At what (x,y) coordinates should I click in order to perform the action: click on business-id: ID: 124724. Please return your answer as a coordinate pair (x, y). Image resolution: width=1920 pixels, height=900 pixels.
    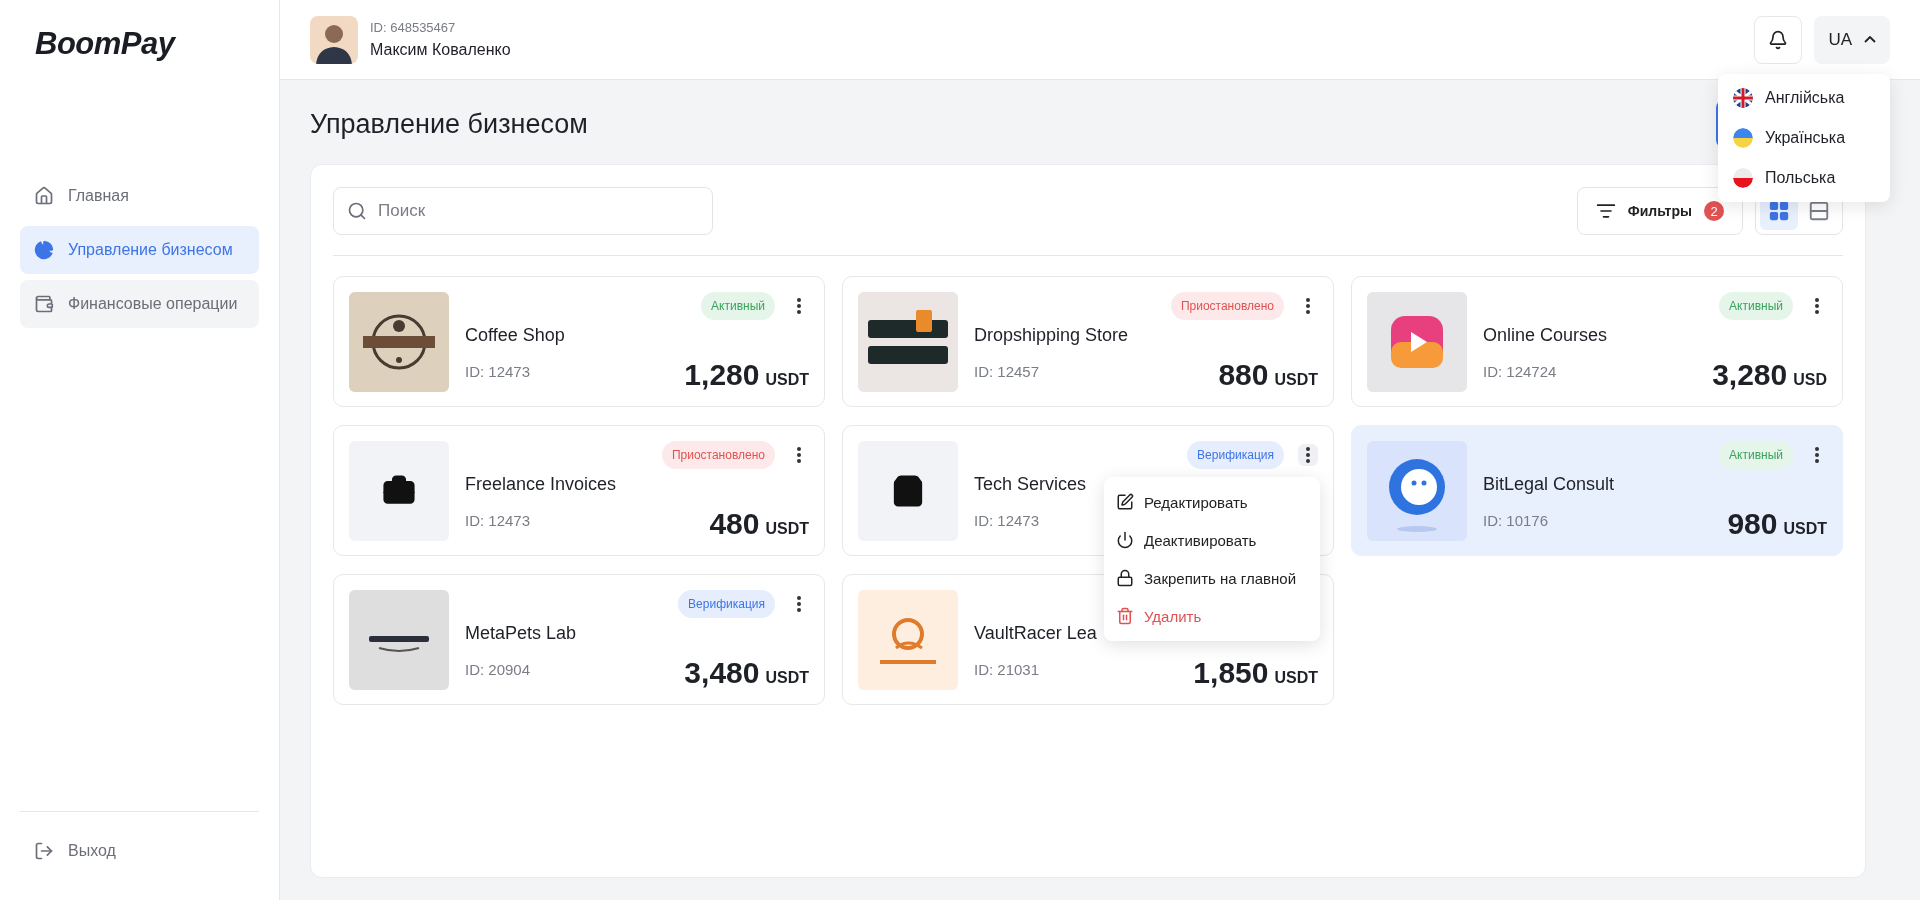
    Looking at the image, I should click on (1520, 371).